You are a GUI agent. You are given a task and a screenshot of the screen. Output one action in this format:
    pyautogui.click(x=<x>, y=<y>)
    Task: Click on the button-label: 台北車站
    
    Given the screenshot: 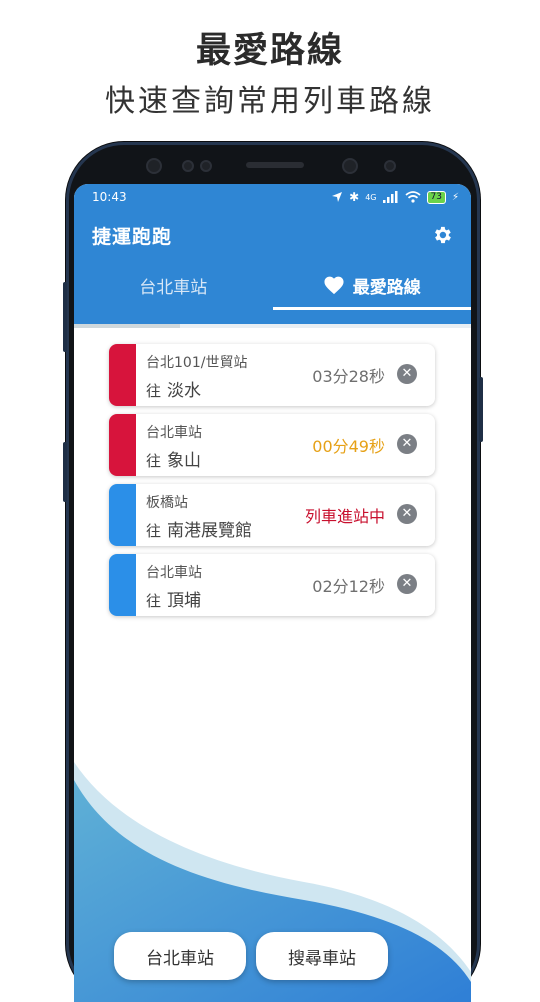 What is the action you would take?
    pyautogui.click(x=180, y=958)
    